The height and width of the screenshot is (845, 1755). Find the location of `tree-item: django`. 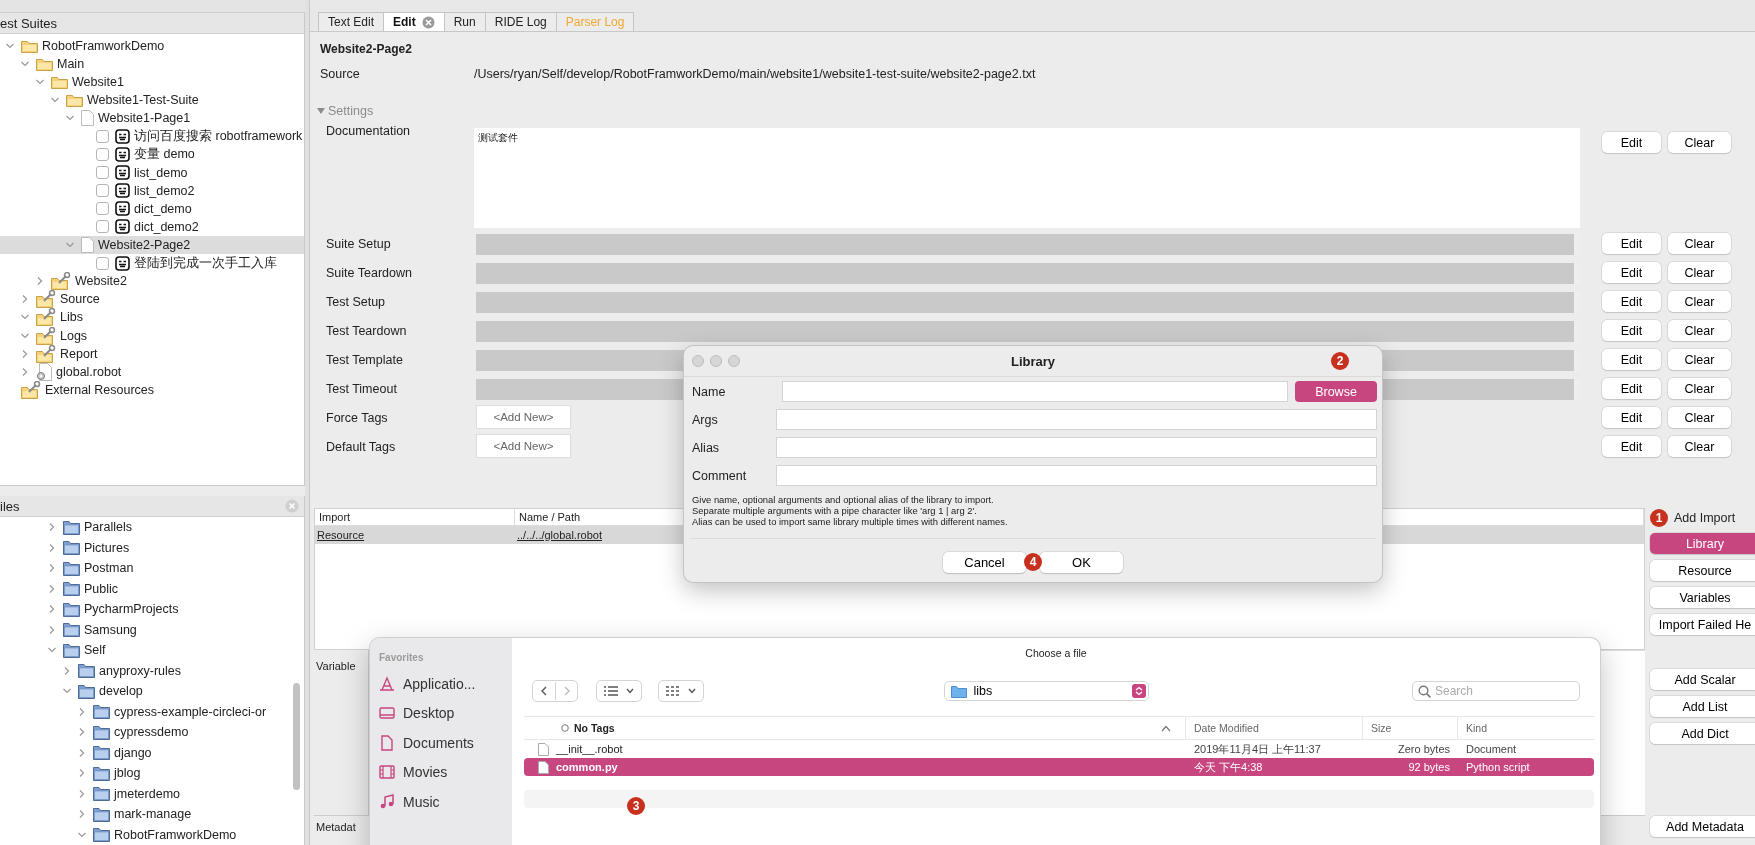

tree-item: django is located at coordinates (152, 752).